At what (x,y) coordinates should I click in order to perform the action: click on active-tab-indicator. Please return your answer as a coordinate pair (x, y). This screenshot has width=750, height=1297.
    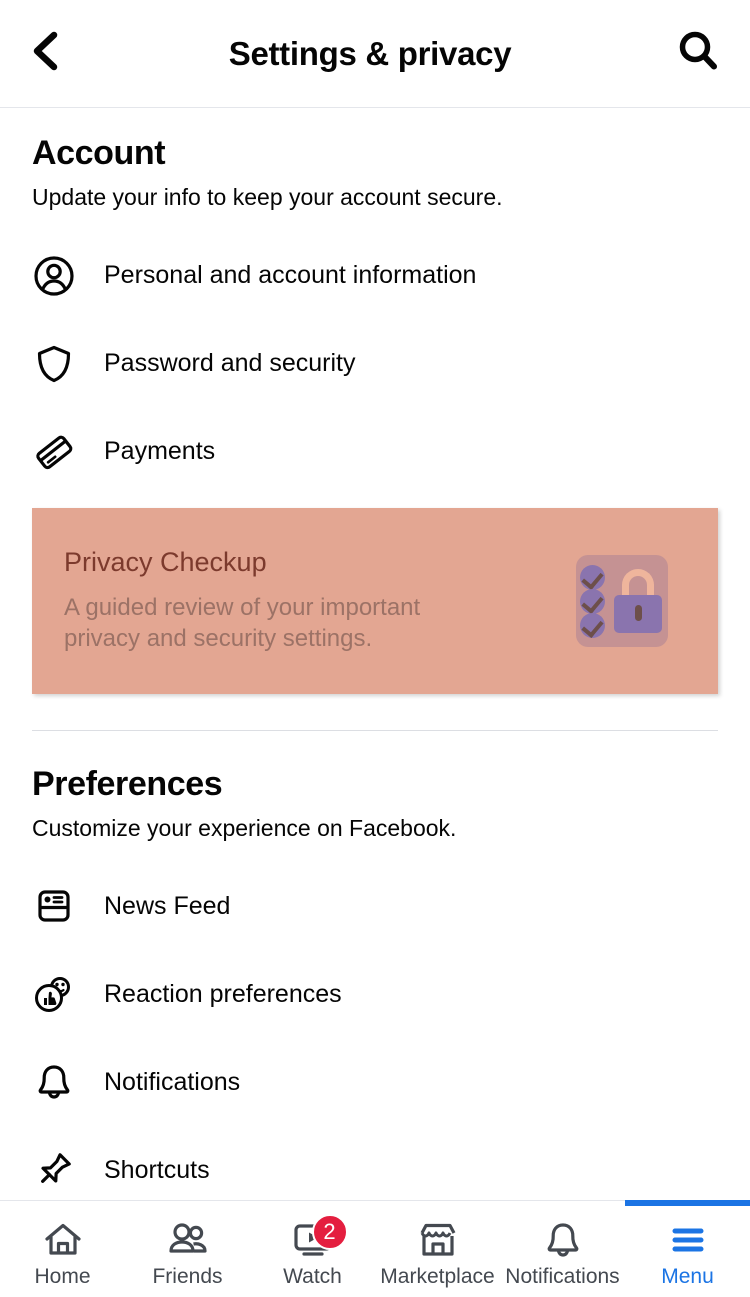
    Looking at the image, I should click on (687, 1203).